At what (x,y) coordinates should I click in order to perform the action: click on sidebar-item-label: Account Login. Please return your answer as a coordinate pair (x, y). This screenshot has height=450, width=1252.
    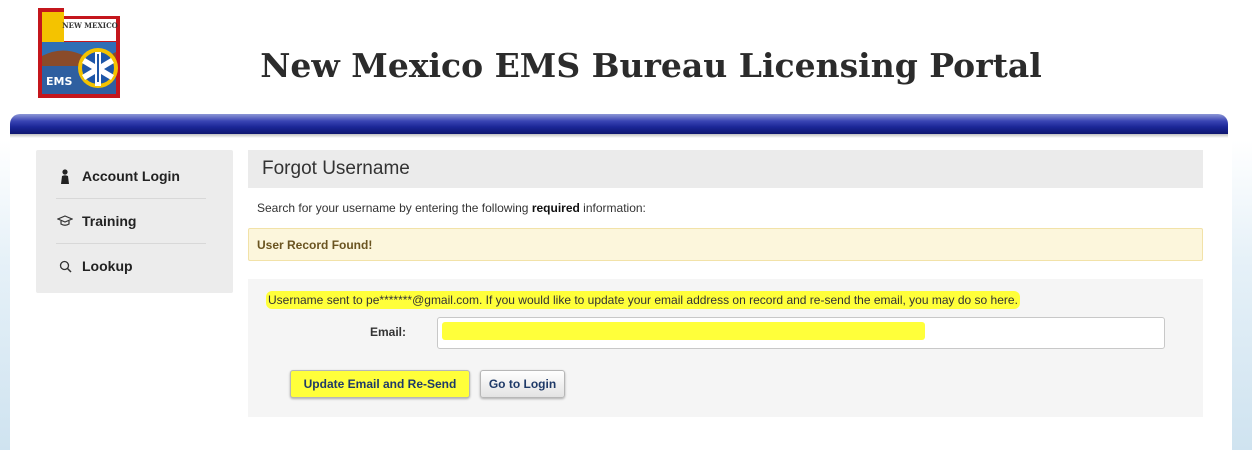
    Looking at the image, I should click on (131, 176).